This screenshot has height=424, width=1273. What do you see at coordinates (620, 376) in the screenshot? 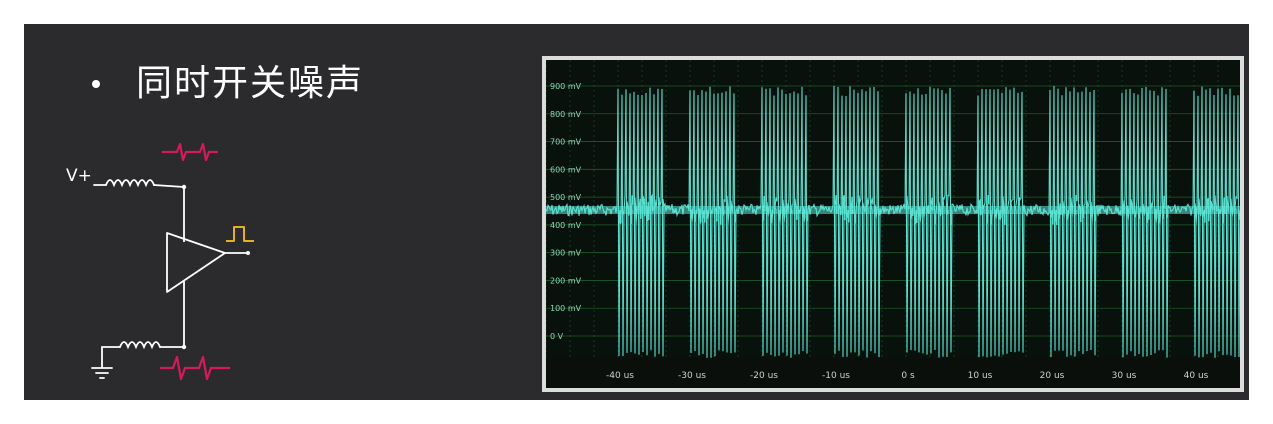
I see `x-tick-label: -40 us` at bounding box center [620, 376].